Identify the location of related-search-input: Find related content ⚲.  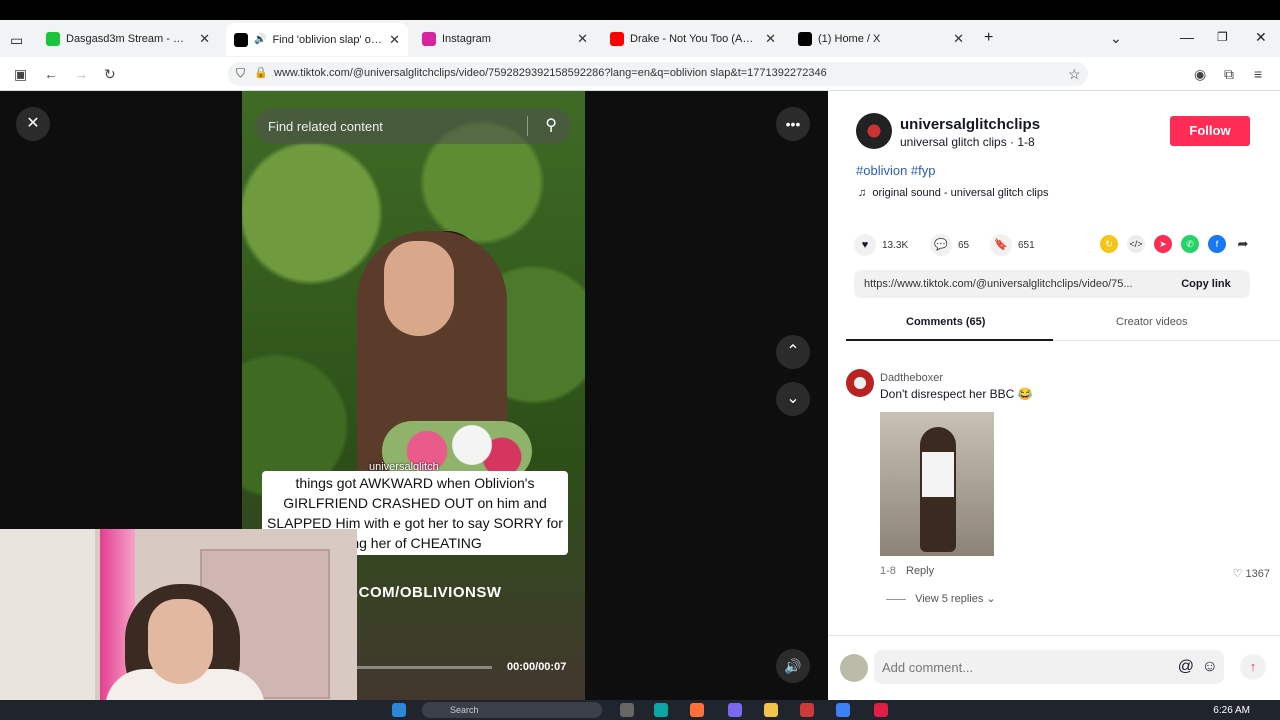
(413, 126).